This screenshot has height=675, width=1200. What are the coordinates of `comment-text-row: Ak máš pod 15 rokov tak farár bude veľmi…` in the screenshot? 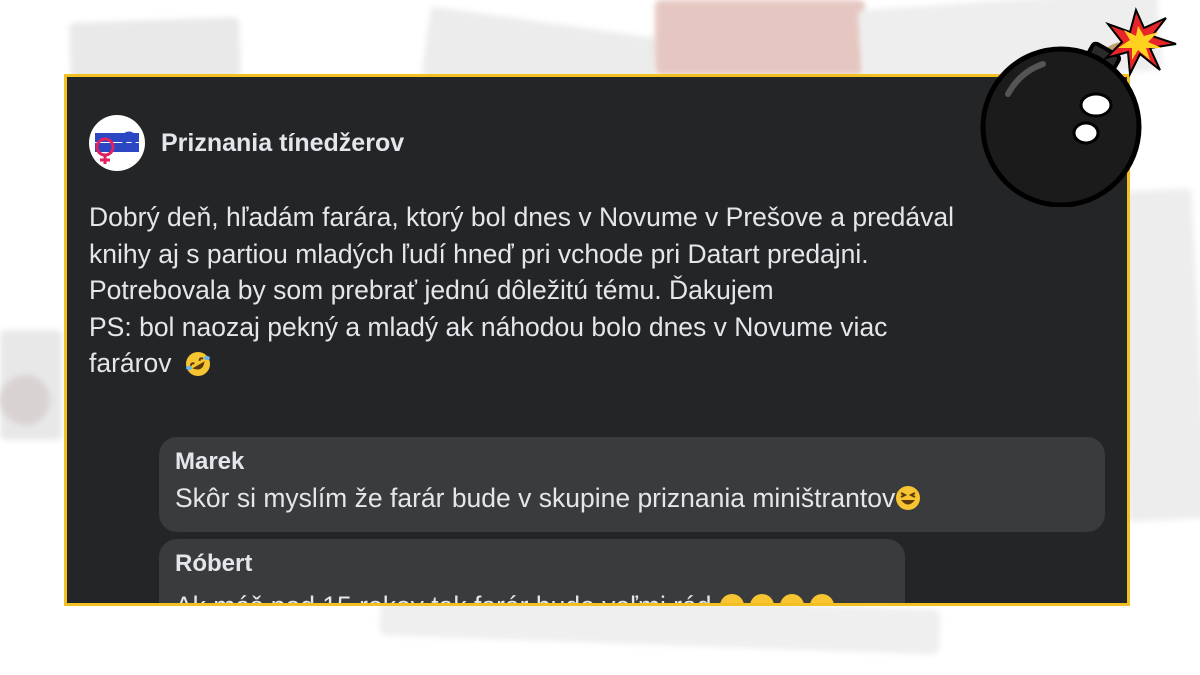 It's located at (532, 596).